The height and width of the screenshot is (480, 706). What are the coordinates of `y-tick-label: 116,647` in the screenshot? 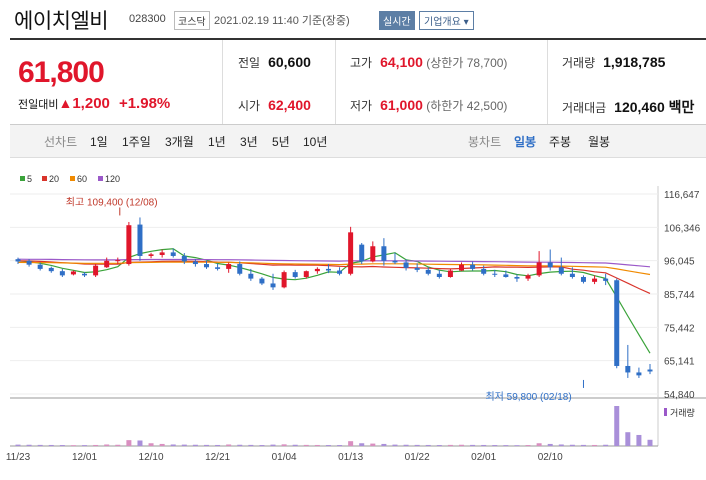 It's located at (682, 195).